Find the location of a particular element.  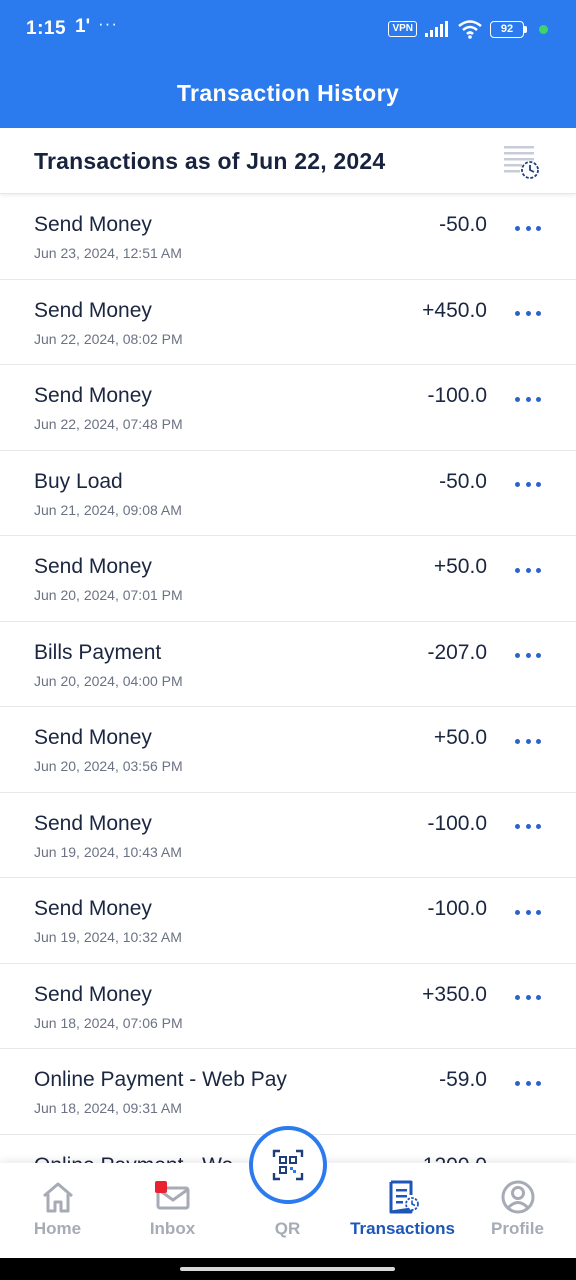

qr-scan-button is located at coordinates (288, 1165).